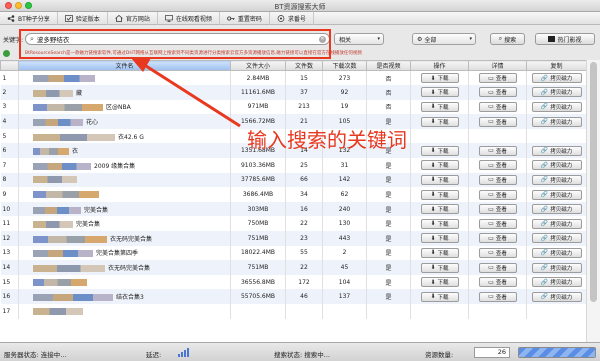 The image size is (600, 361). What do you see at coordinates (6, 53) in the screenshot?
I see `status-dot-icon` at bounding box center [6, 53].